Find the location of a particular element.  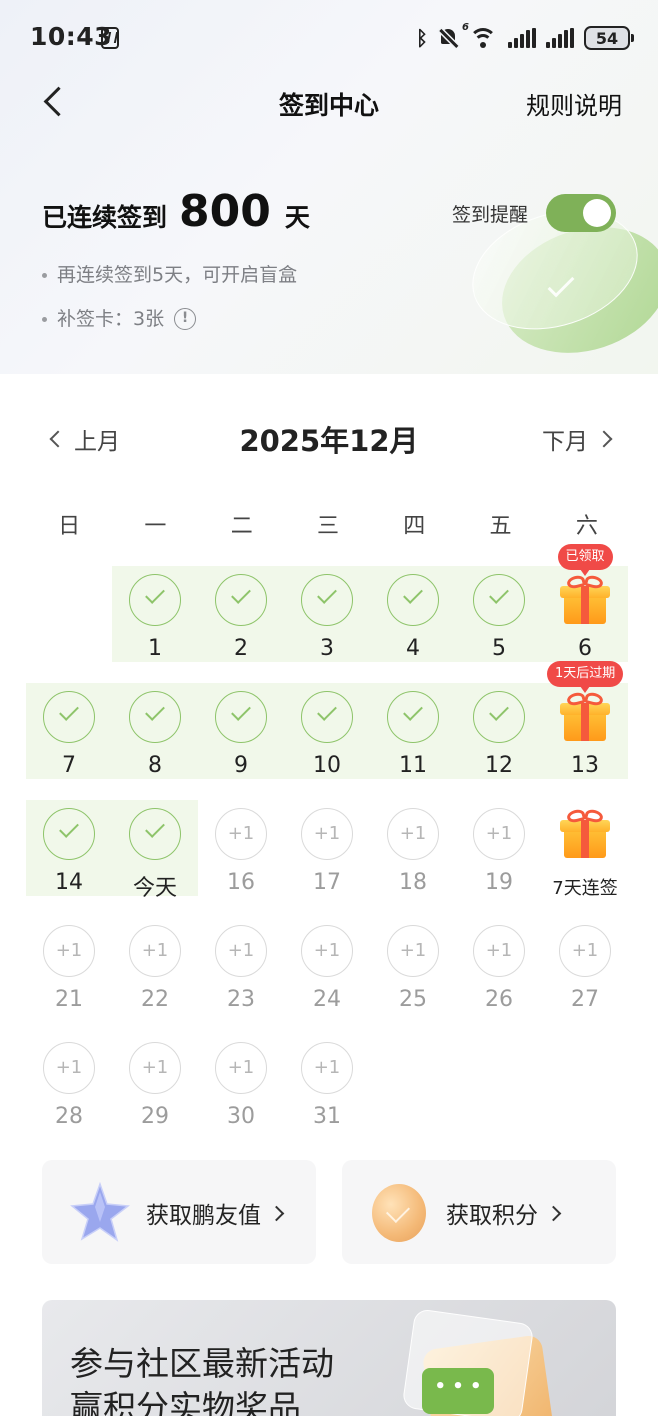

weekday-label: 五 is located at coordinates (500, 526).